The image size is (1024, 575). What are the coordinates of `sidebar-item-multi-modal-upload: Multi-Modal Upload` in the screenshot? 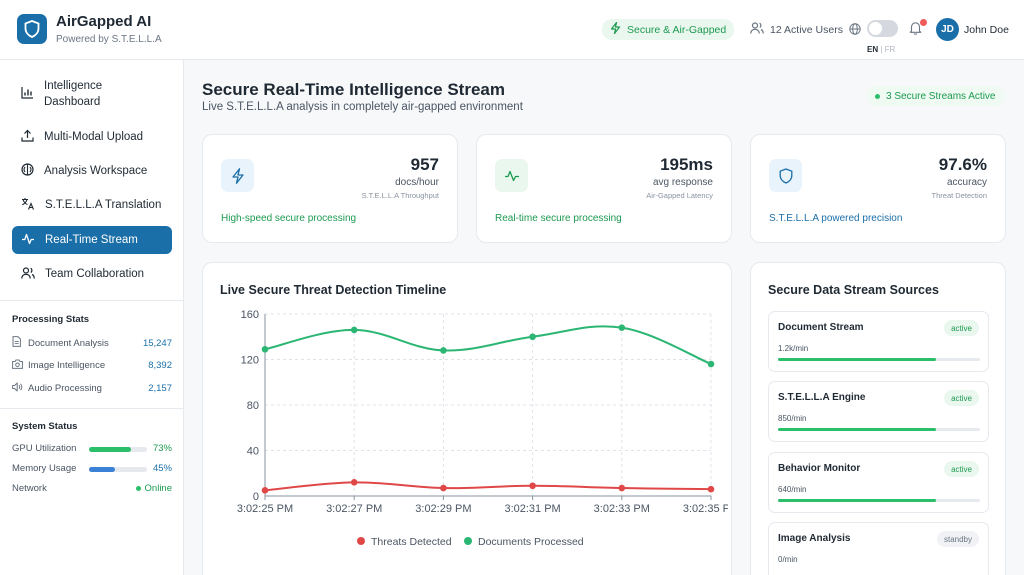 It's located at (92, 137).